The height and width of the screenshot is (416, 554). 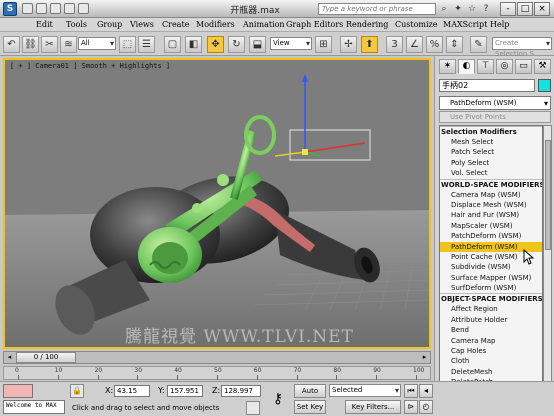 I want to click on edit-named-selection-icon: ✎, so click(x=478, y=44).